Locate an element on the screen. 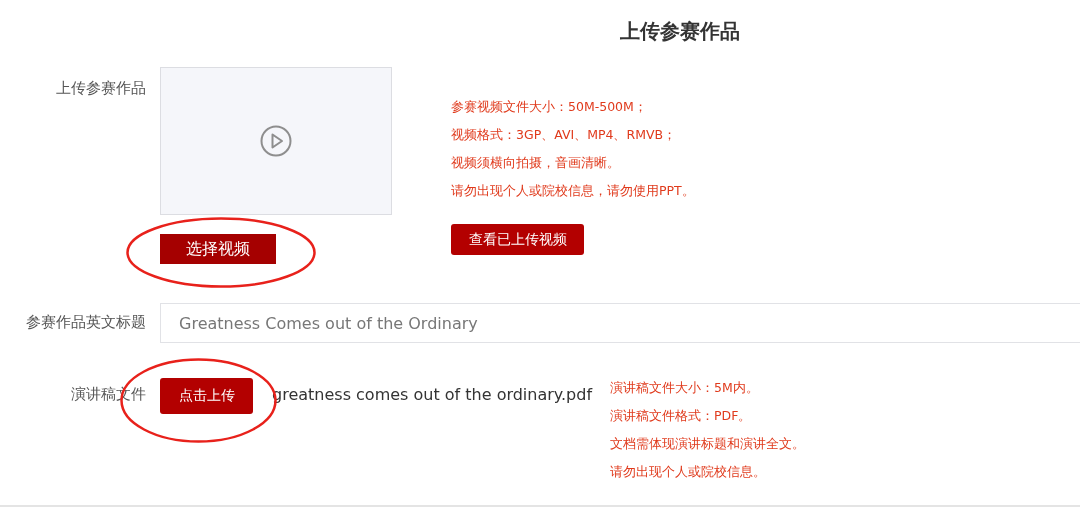  field-label: 上传参赛作品 is located at coordinates (100, 88).